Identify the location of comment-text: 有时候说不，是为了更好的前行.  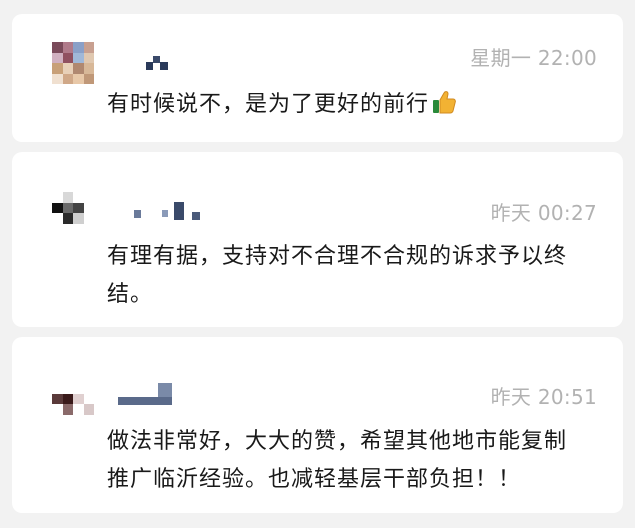
(345, 107).